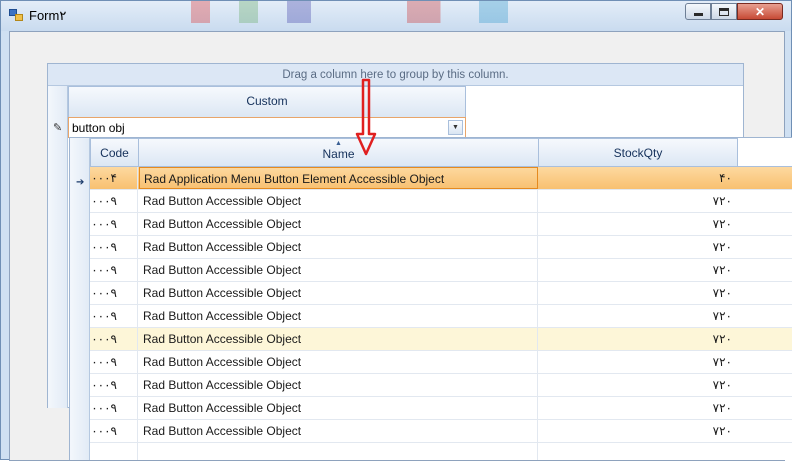 The width and height of the screenshot is (792, 461). I want to click on minimize-button, so click(698, 11).